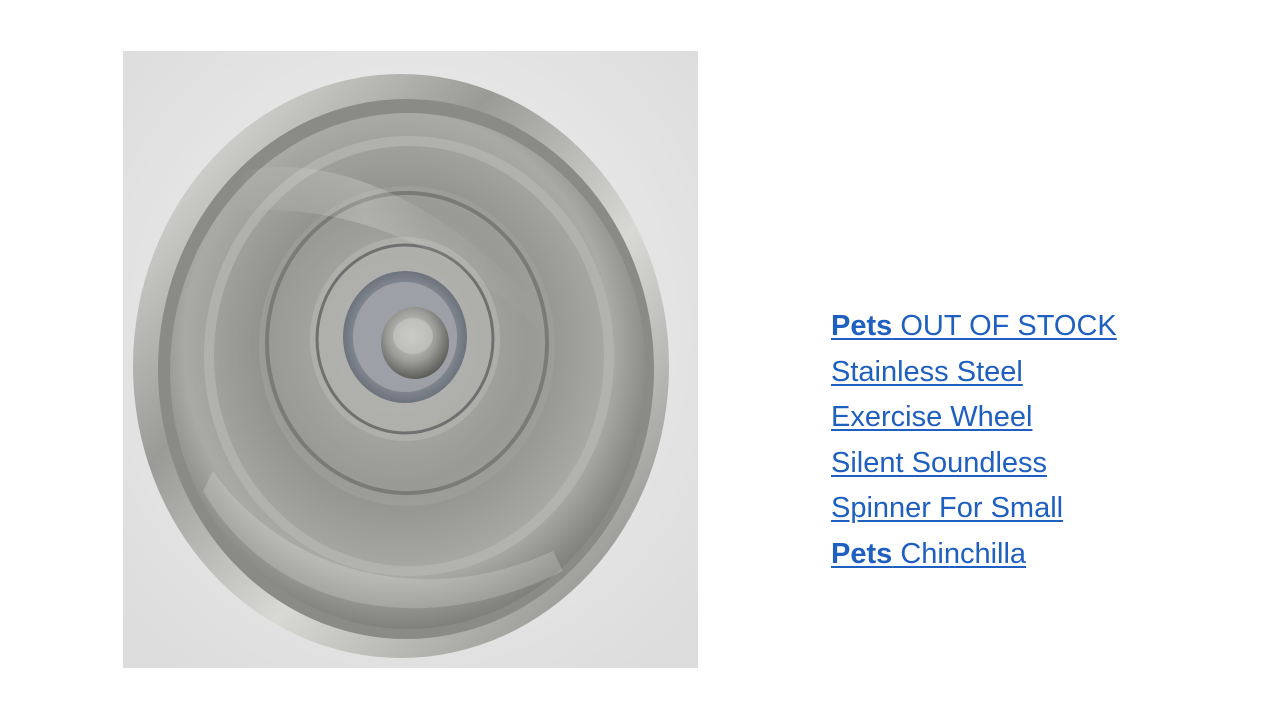 The width and height of the screenshot is (1280, 720). What do you see at coordinates (927, 371) in the screenshot?
I see `link-text: Stainless Steel` at bounding box center [927, 371].